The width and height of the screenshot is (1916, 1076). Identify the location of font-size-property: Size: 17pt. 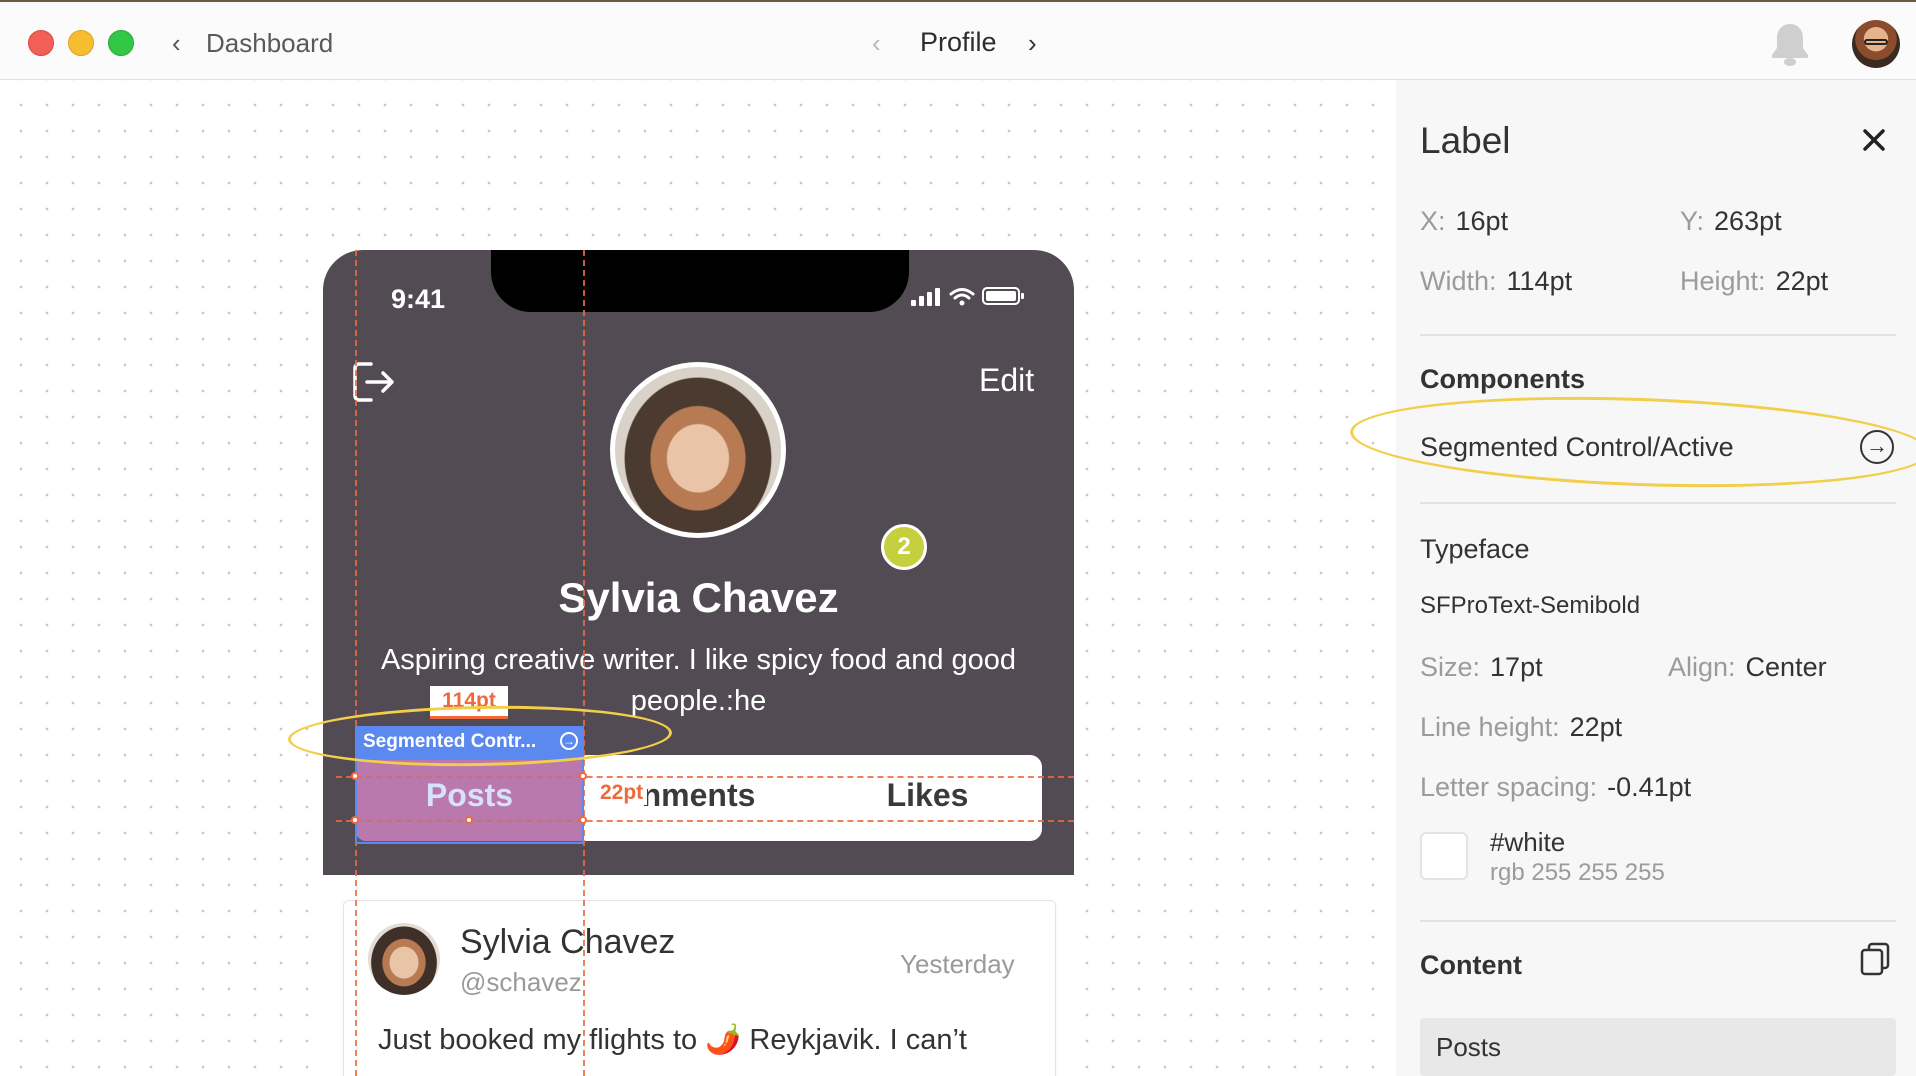
(1481, 667).